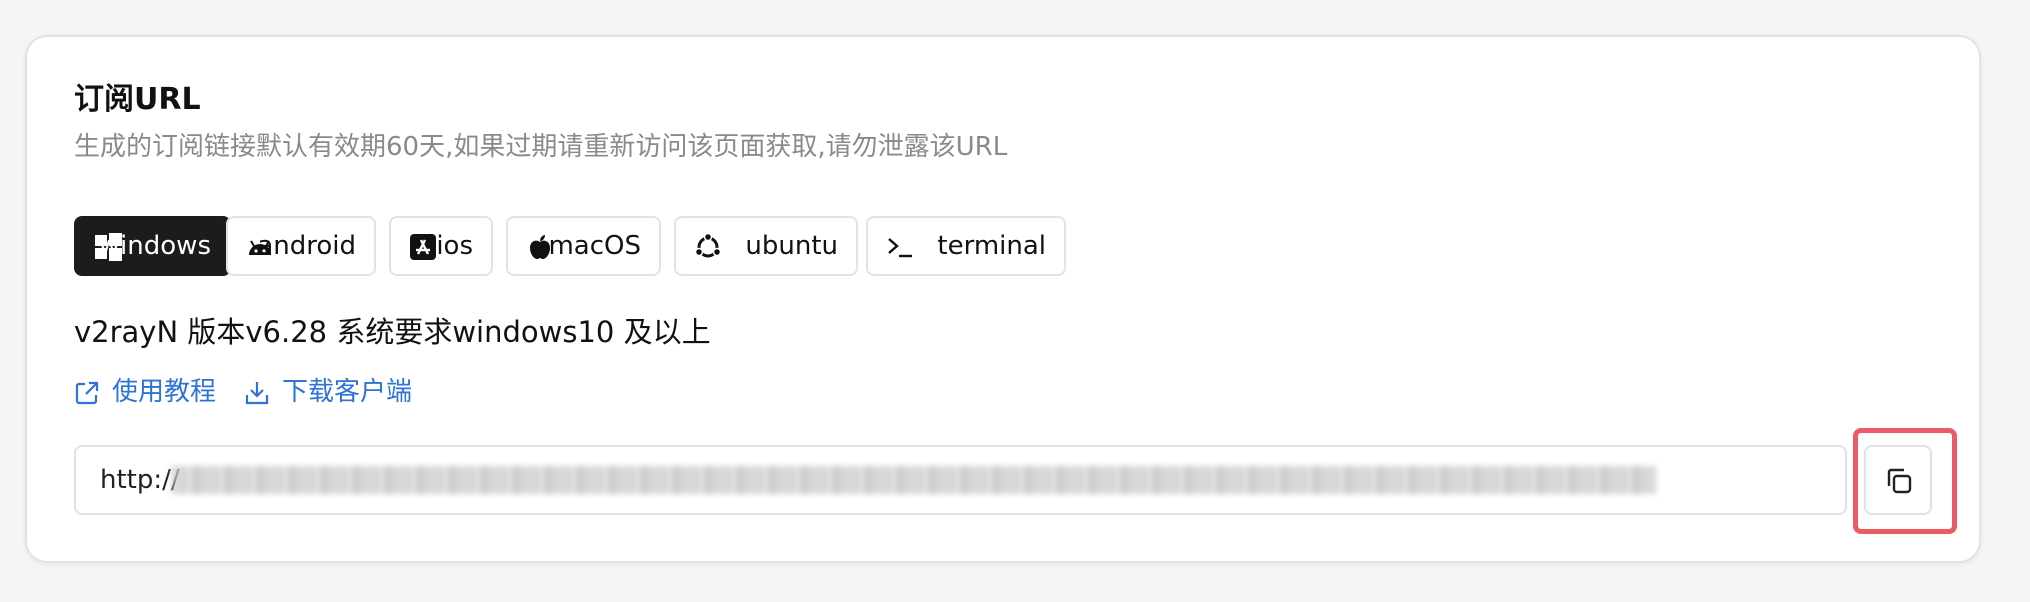  I want to click on url-redacted, so click(914, 480).